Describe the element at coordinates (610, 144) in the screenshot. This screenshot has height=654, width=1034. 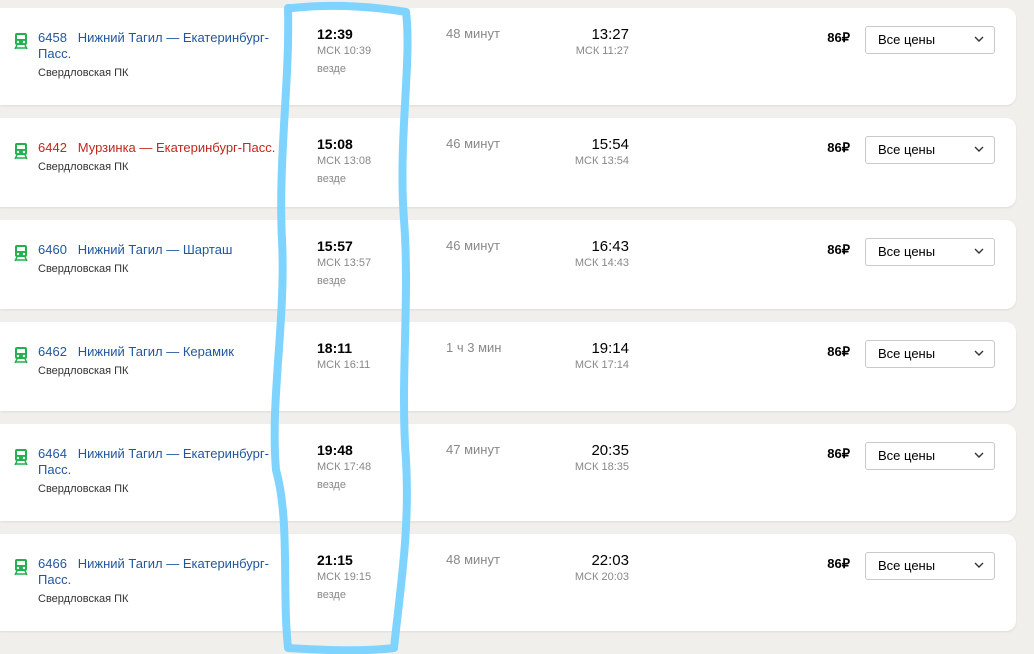
I see `arrival-time: 15:54` at that location.